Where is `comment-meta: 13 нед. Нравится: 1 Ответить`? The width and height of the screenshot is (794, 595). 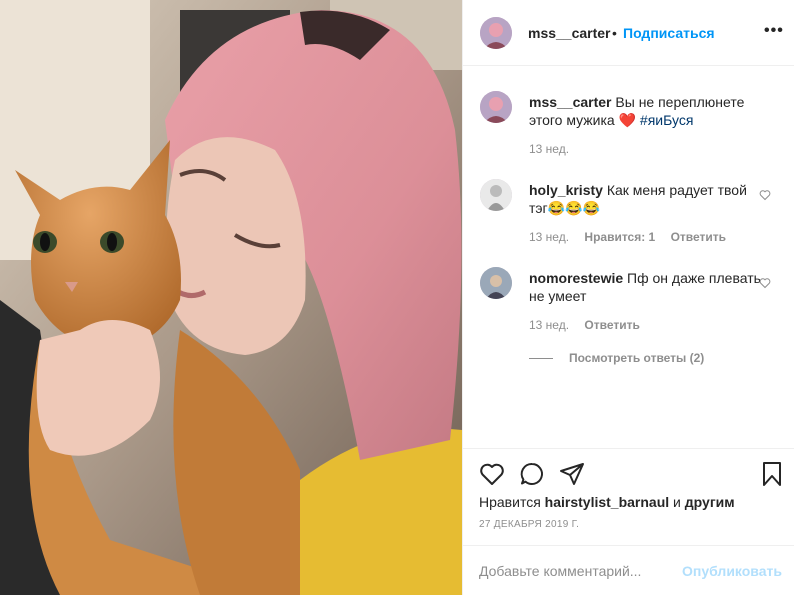 comment-meta: 13 нед. Нравится: 1 Ответить is located at coordinates (633, 237).